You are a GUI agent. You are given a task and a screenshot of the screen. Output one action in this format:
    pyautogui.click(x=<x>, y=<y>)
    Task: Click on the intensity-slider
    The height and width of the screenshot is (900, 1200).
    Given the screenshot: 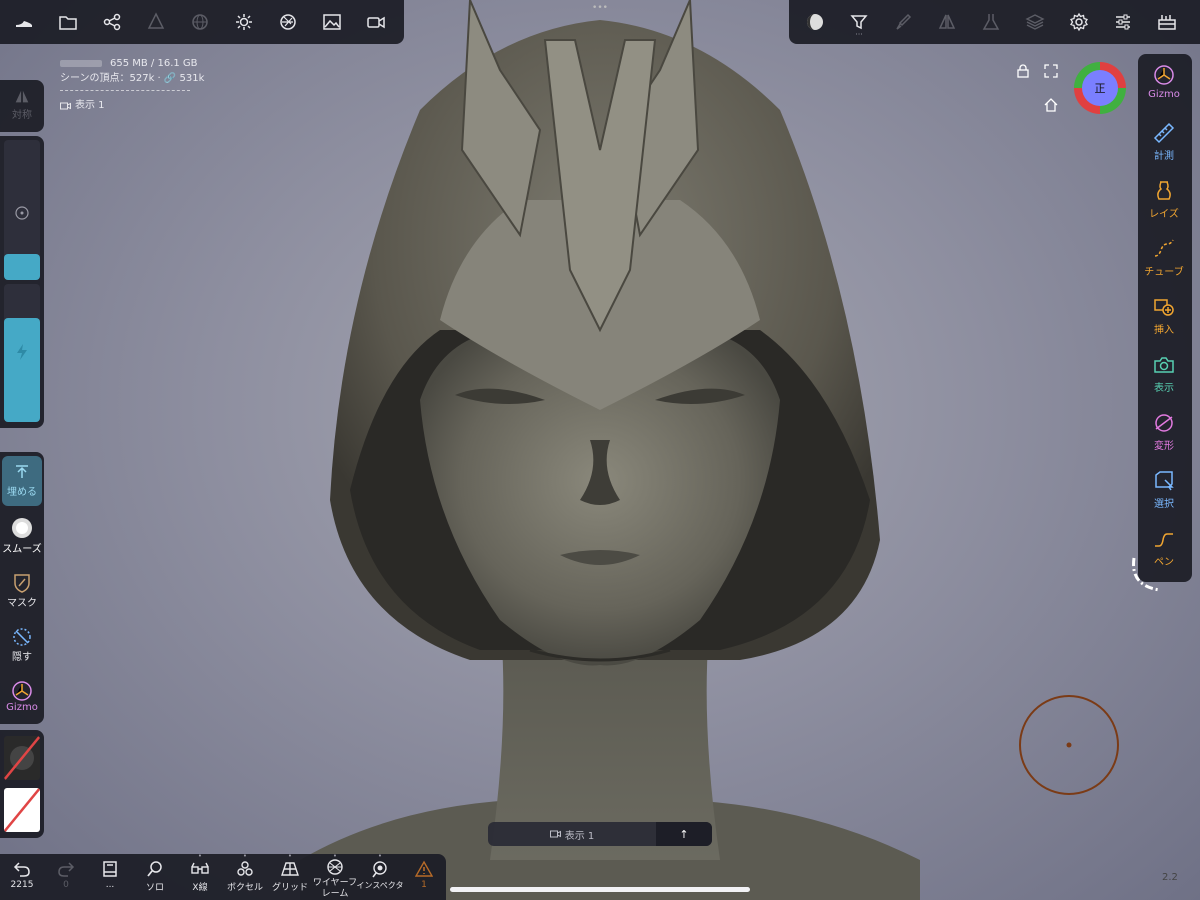 What is the action you would take?
    pyautogui.click(x=22, y=353)
    